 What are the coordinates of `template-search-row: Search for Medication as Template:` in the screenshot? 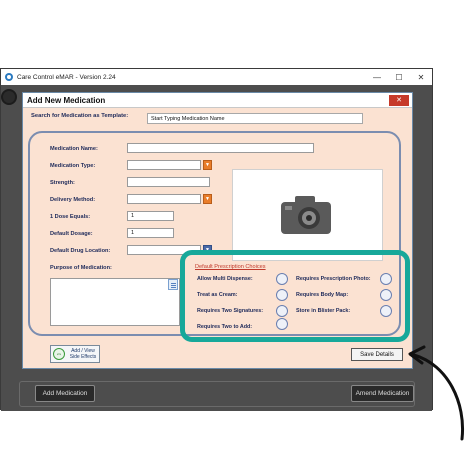 It's located at (79, 116).